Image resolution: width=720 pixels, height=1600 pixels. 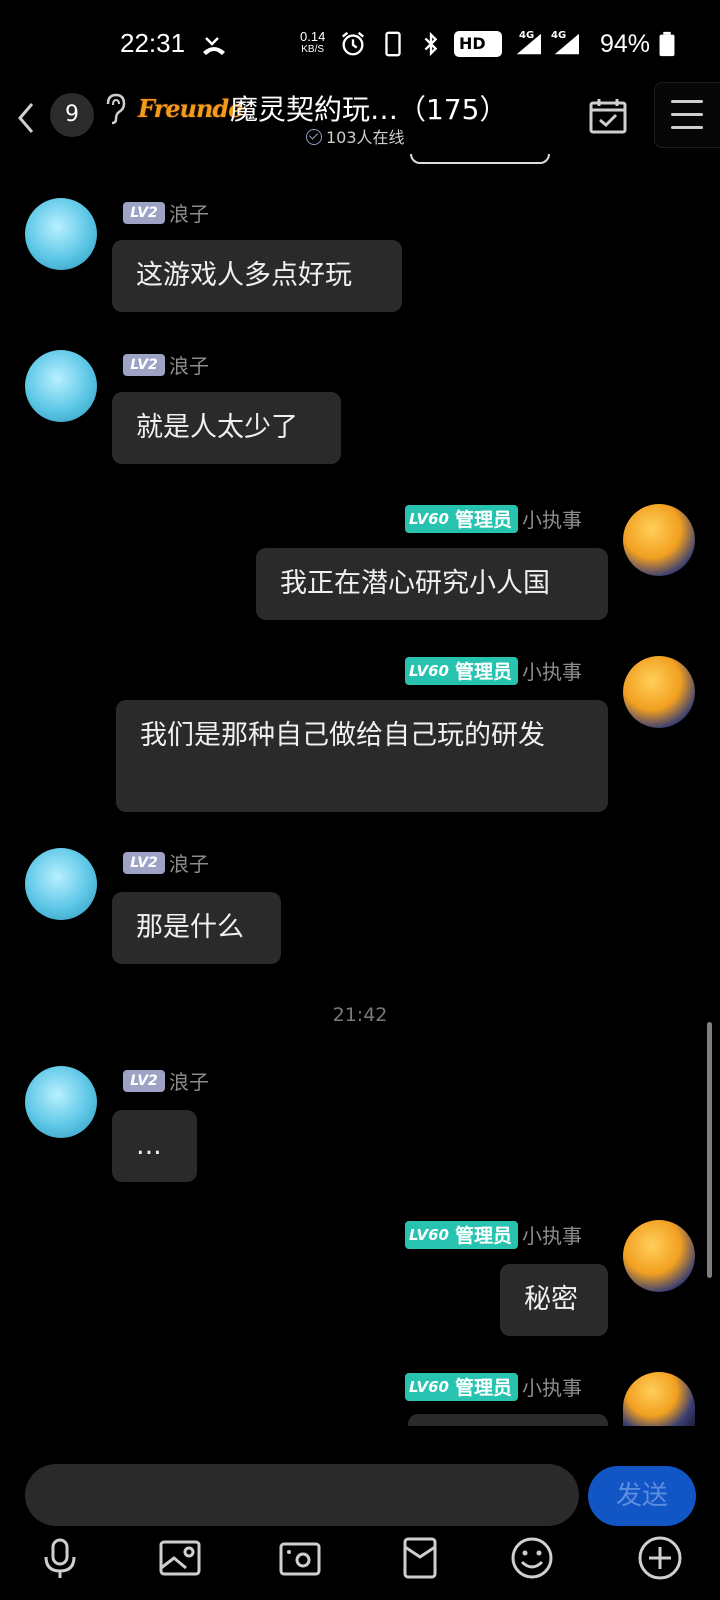 What do you see at coordinates (532, 1558) in the screenshot?
I see `emoji-icon` at bounding box center [532, 1558].